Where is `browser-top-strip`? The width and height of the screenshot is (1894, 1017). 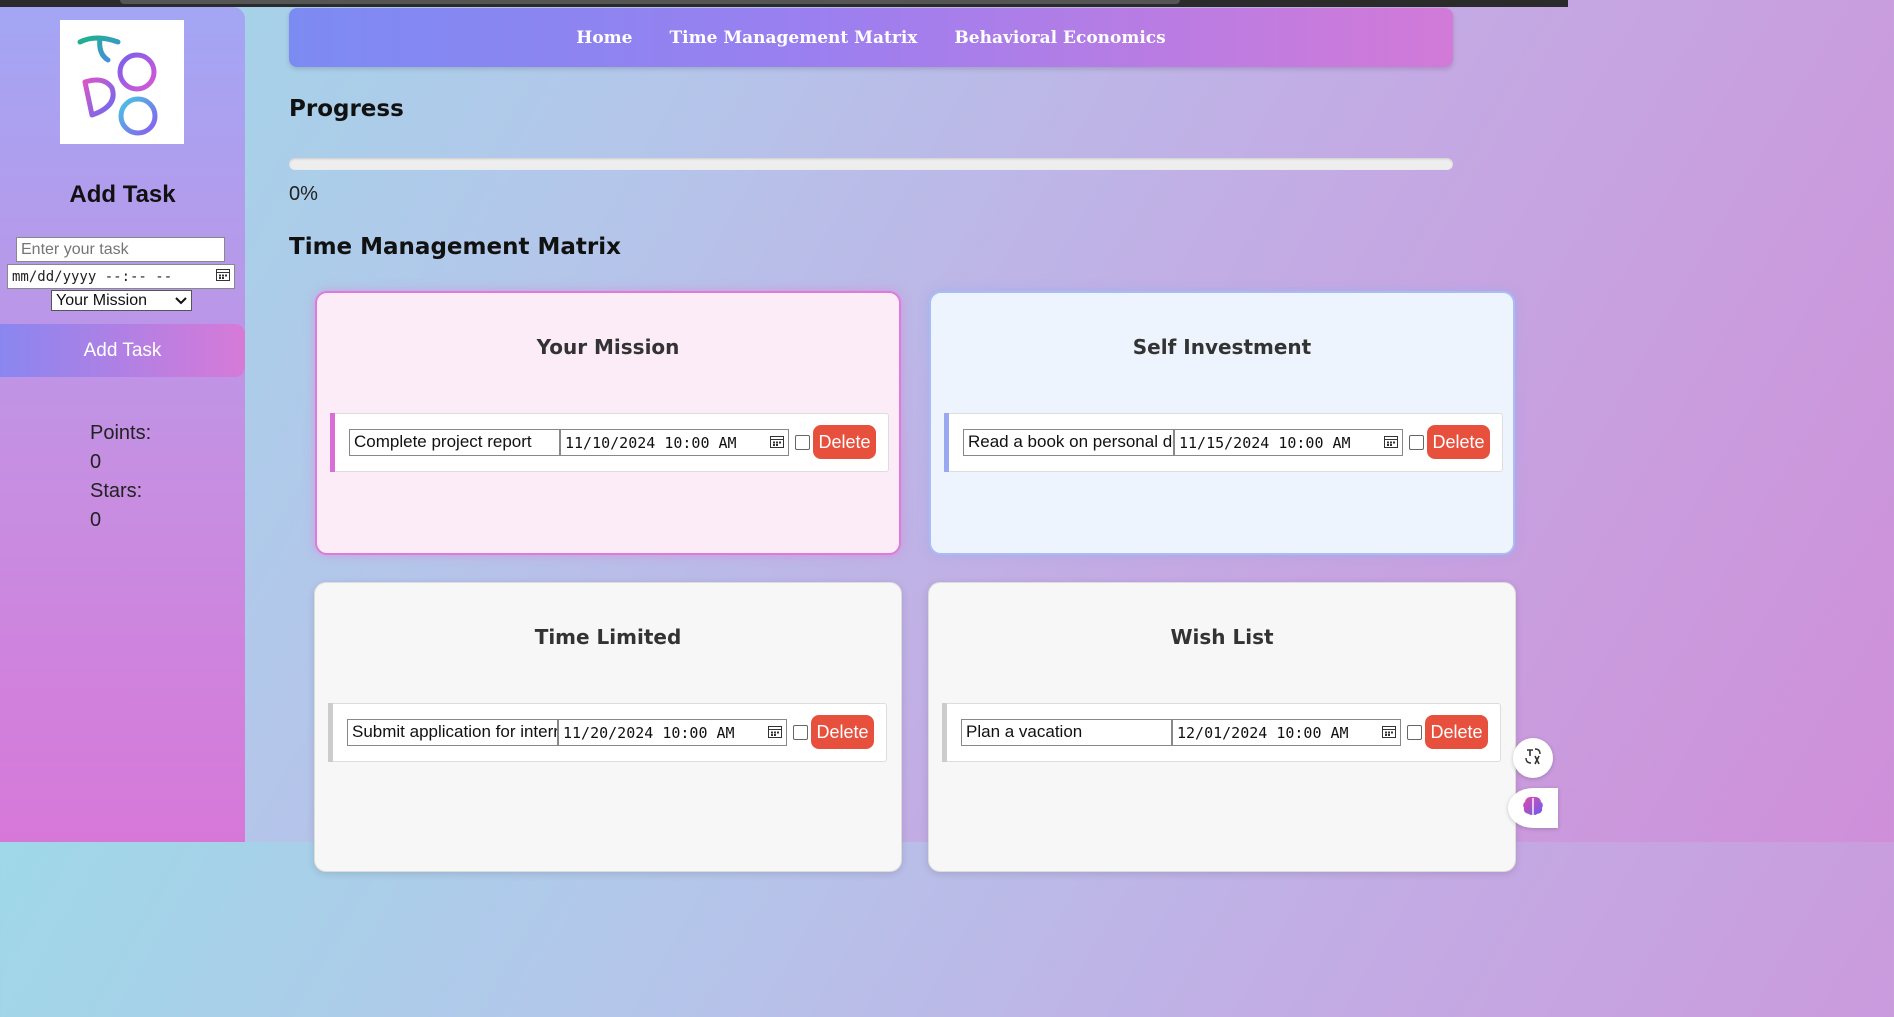
browser-top-strip is located at coordinates (784, 3).